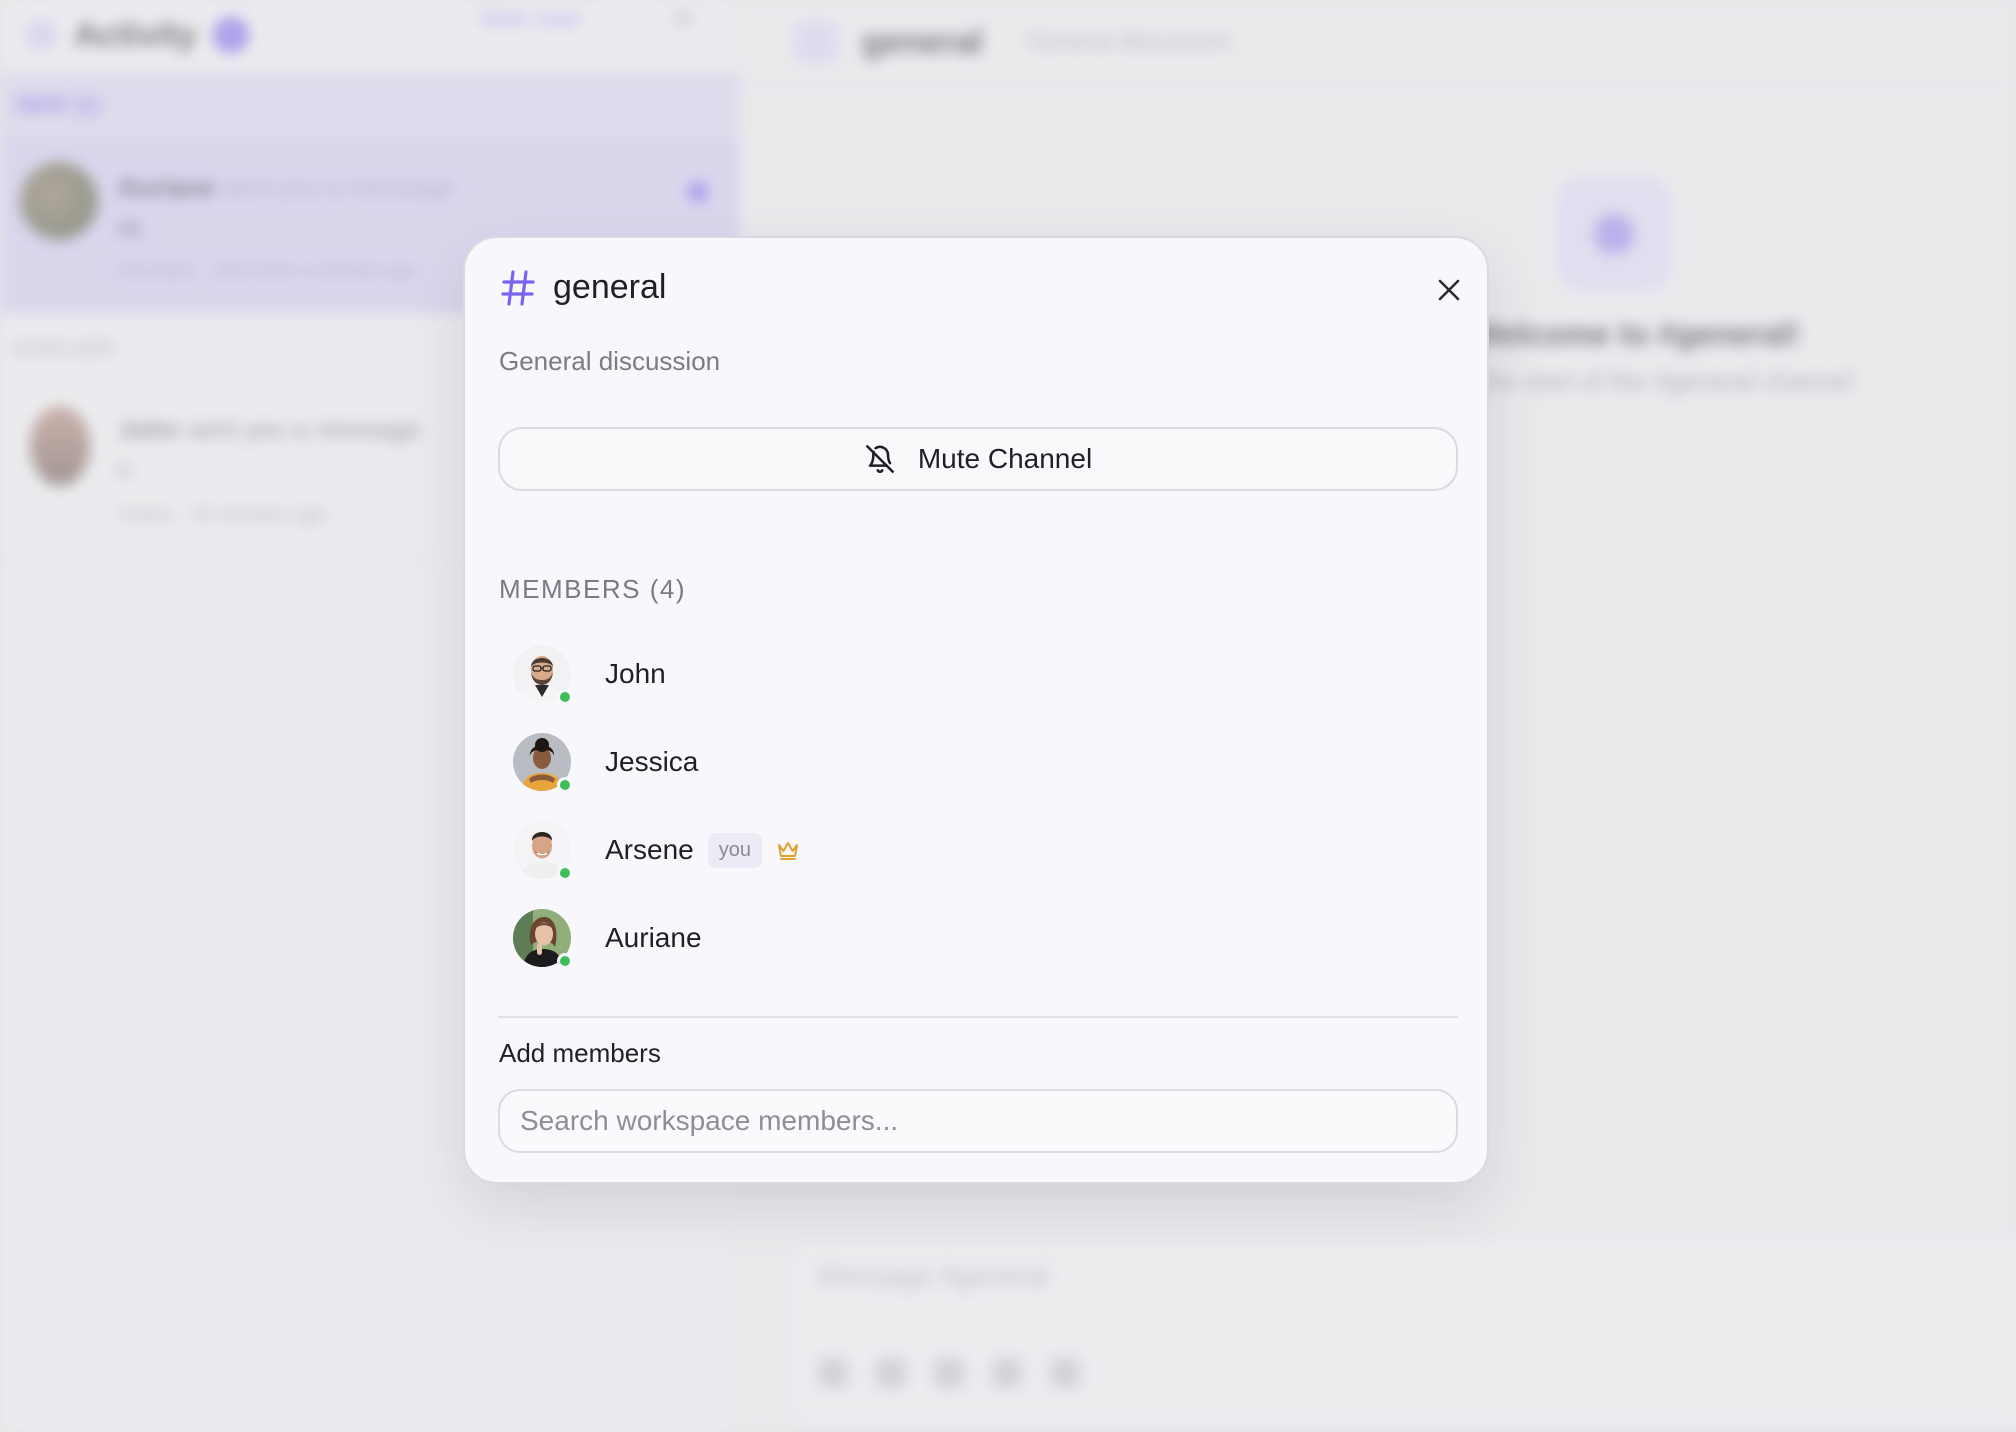 Image resolution: width=2016 pixels, height=1432 pixels. What do you see at coordinates (879, 459) in the screenshot?
I see `bell-off-icon` at bounding box center [879, 459].